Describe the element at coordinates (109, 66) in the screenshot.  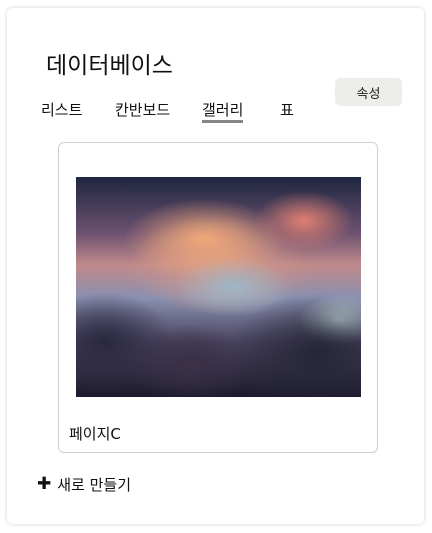
I see `database-title: 데이터베이스` at that location.